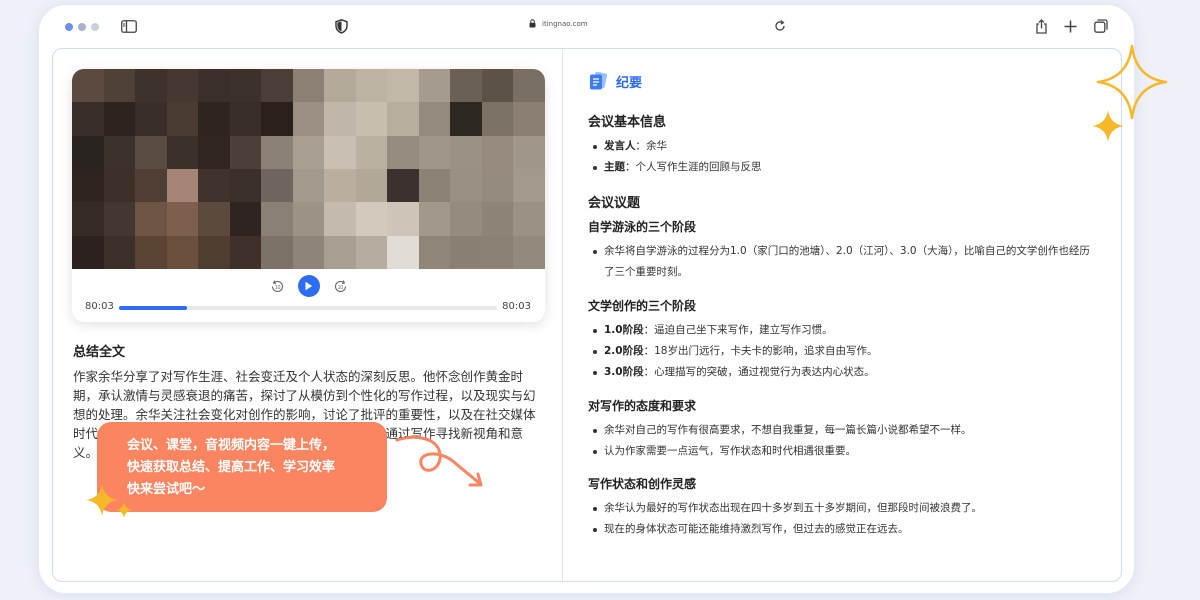 The width and height of the screenshot is (1200, 600). What do you see at coordinates (341, 26) in the screenshot?
I see `shield-icon` at bounding box center [341, 26].